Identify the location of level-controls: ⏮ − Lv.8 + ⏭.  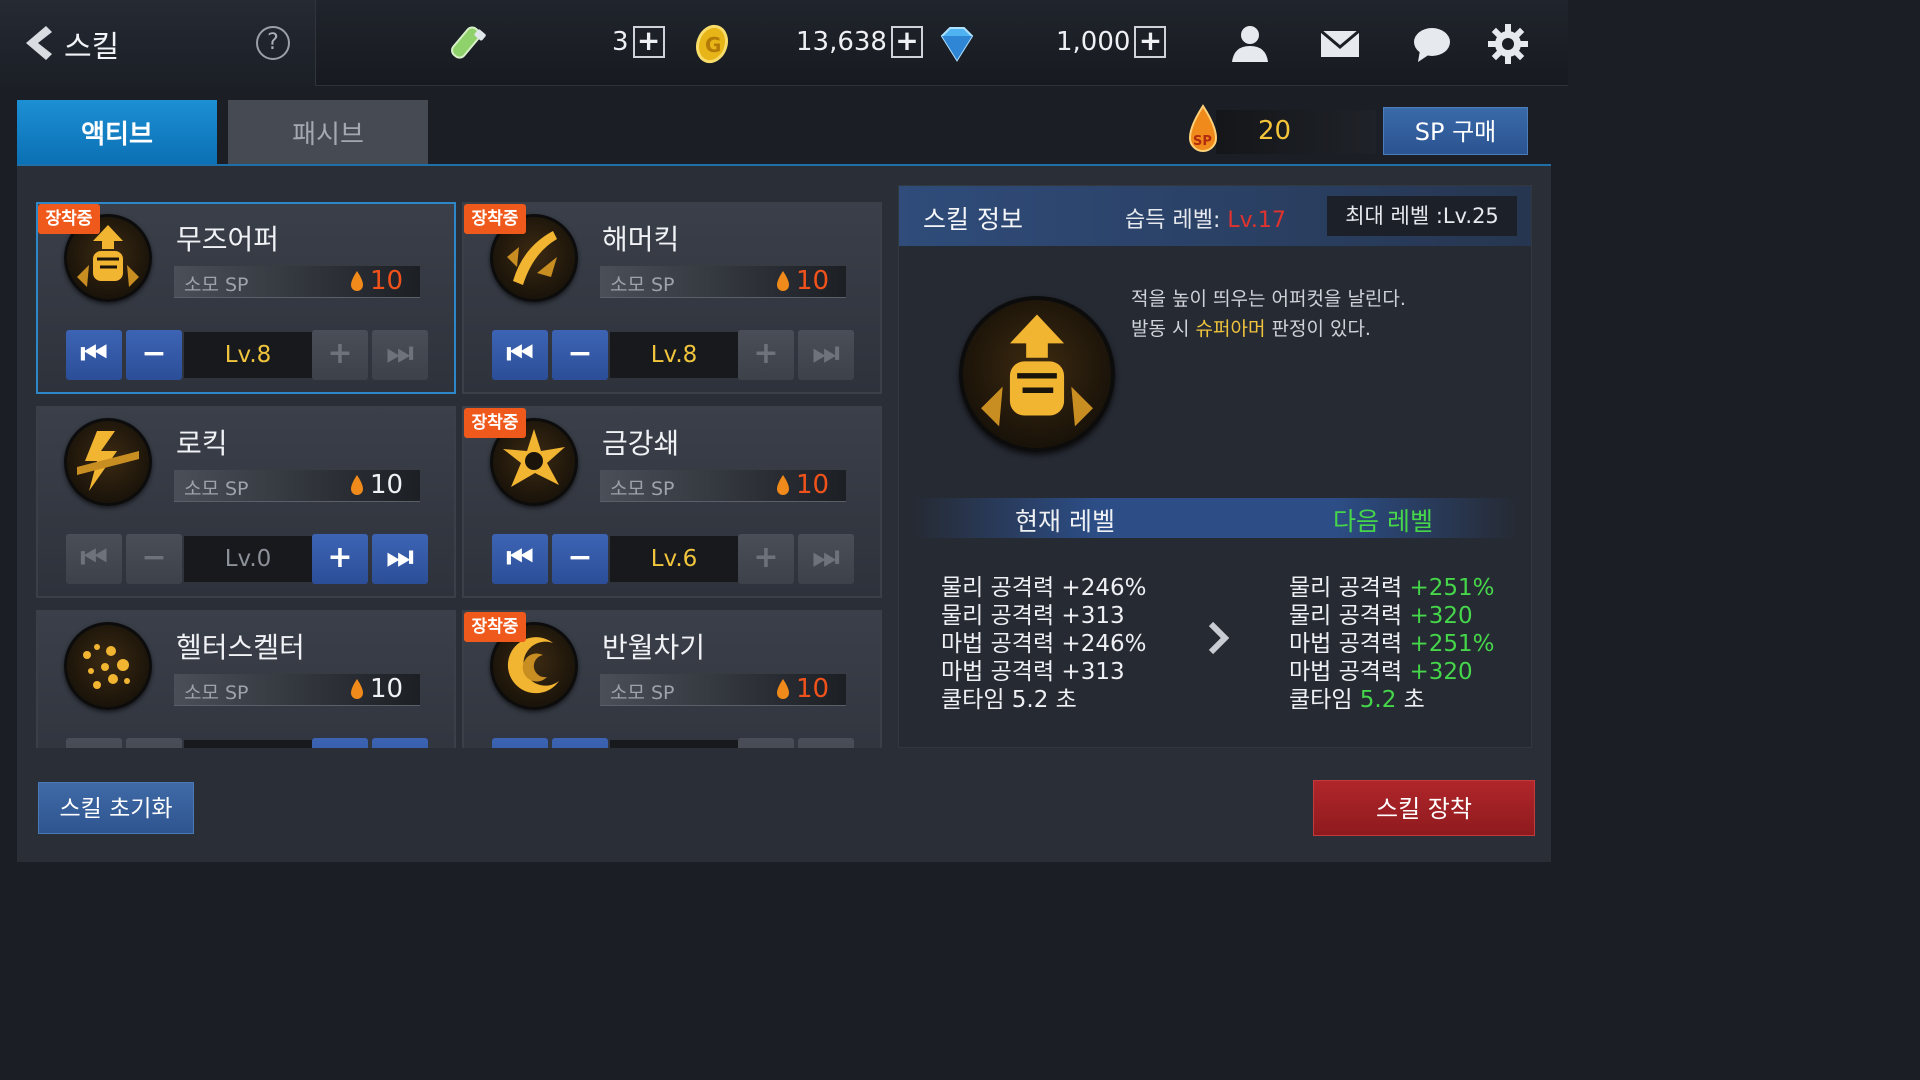
(248, 355).